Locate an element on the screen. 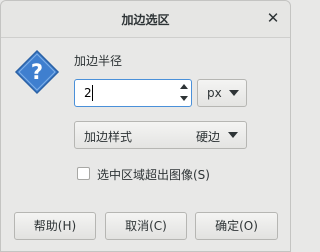 The image size is (320, 252). exceed-image-label: 选中区域超出图像(S) is located at coordinates (153, 174).